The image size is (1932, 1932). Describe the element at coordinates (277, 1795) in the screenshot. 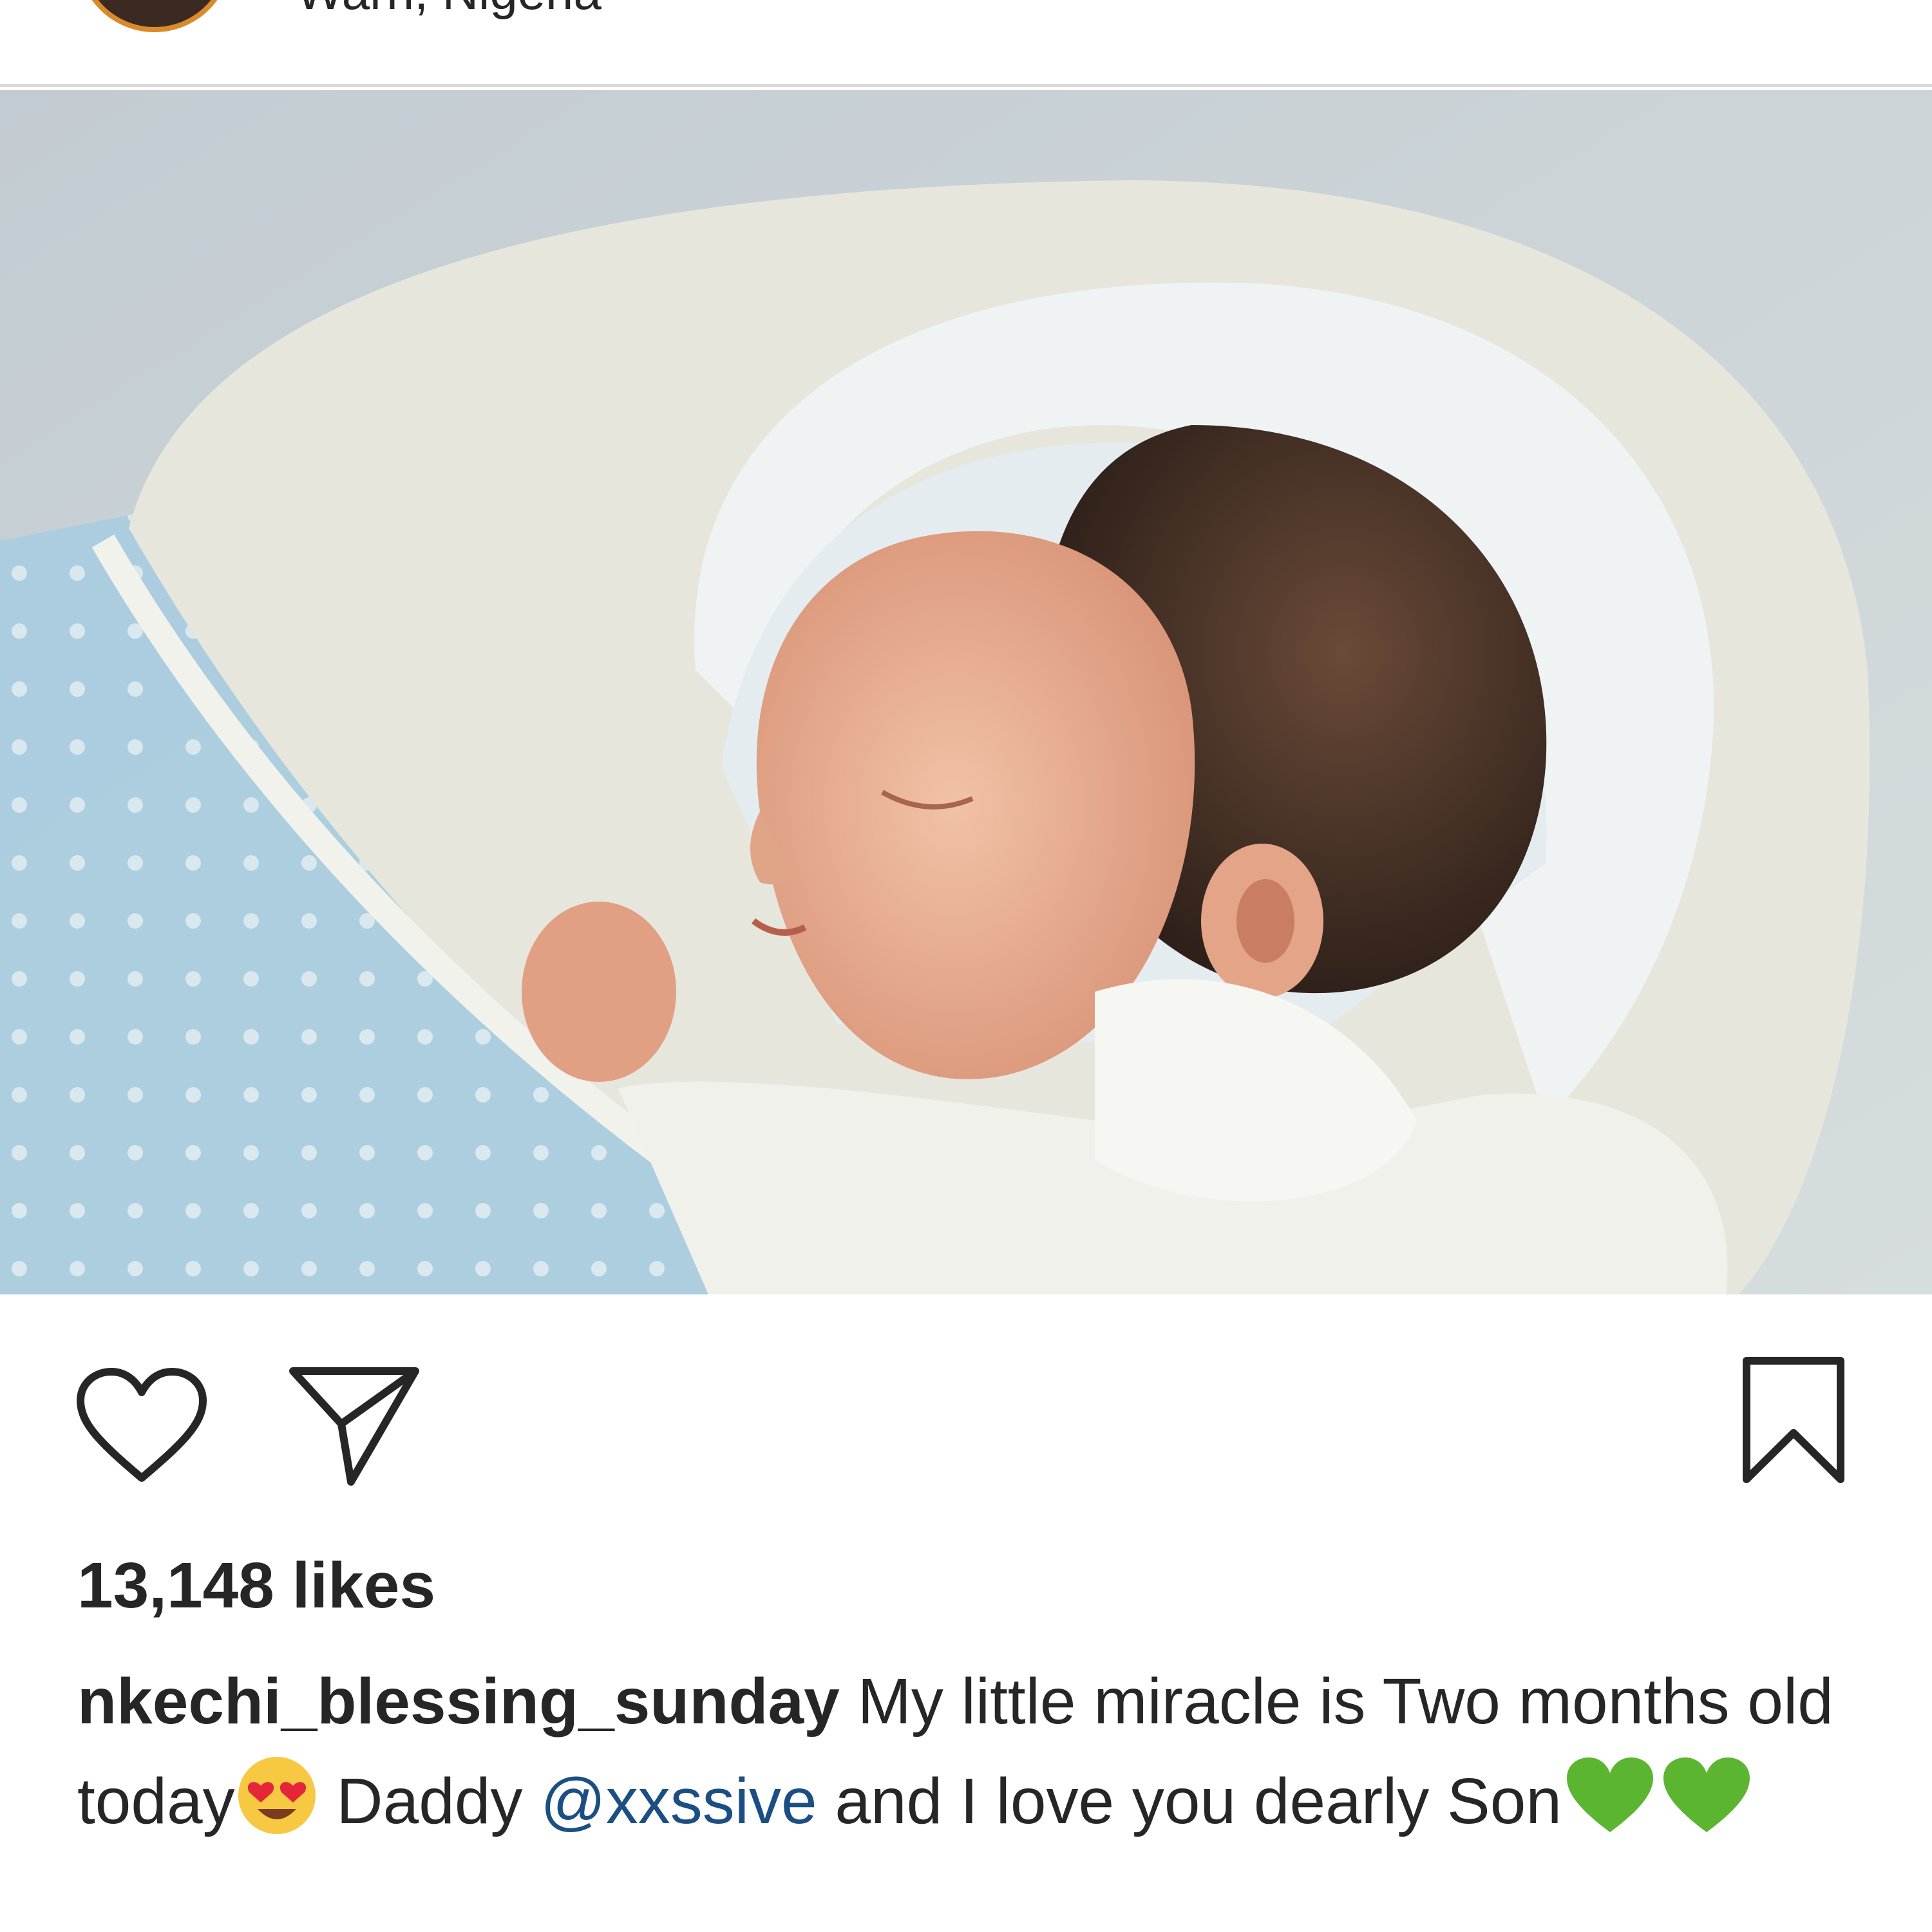

I see `heart-eyes-emoji` at that location.